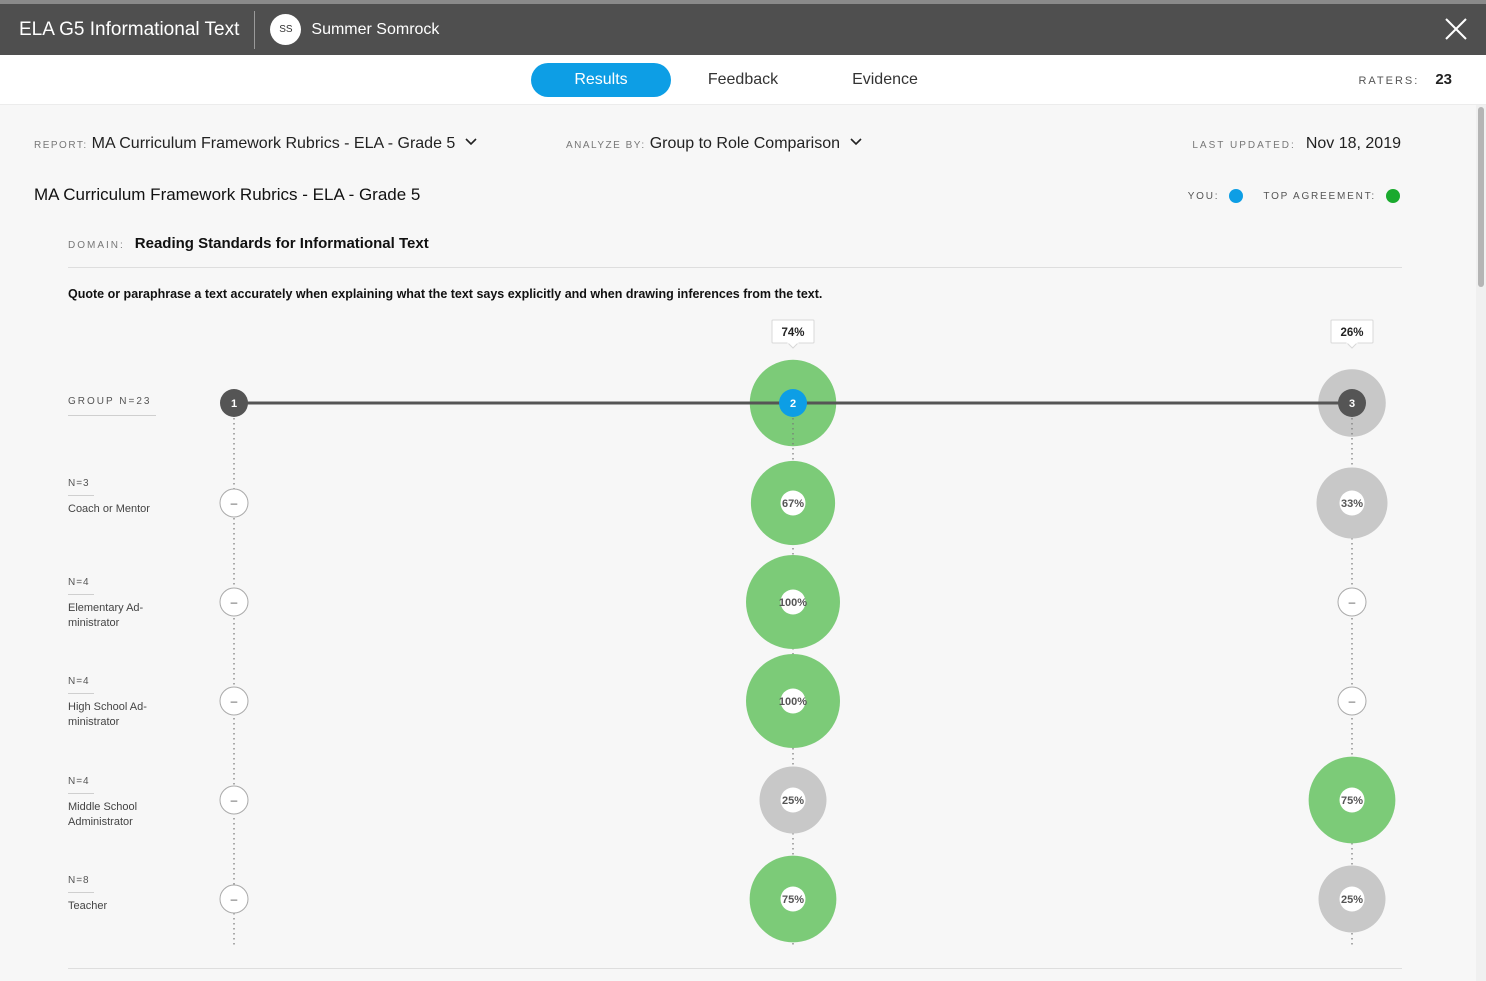 This screenshot has width=1486, height=981. I want to click on bottom-divider, so click(735, 968).